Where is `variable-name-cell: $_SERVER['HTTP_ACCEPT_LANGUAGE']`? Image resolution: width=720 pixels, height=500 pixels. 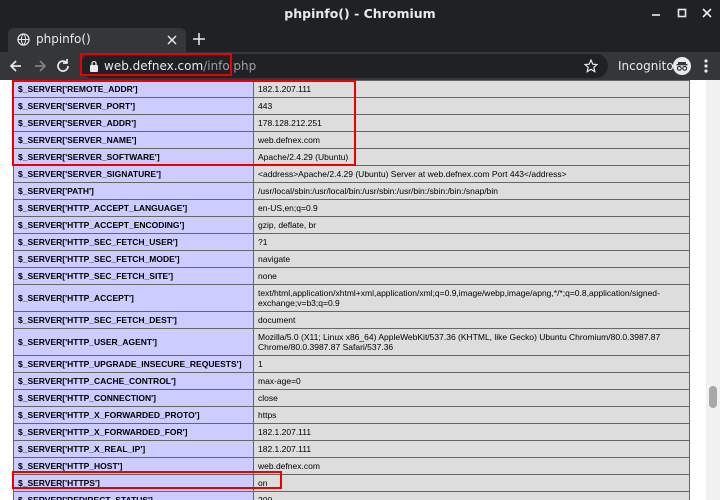
variable-name-cell: $_SERVER['HTTP_ACCEPT_LANGUAGE'] is located at coordinates (133, 208).